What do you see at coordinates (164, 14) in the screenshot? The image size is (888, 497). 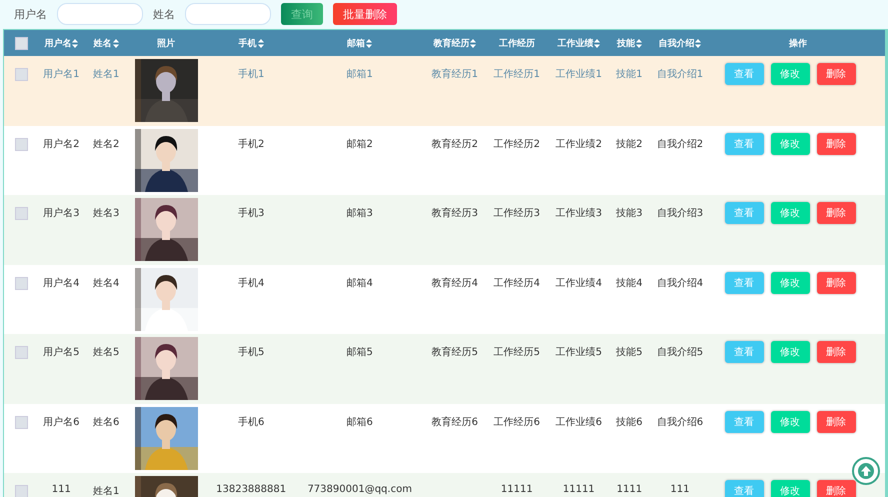 I see `field-label: 姓名` at bounding box center [164, 14].